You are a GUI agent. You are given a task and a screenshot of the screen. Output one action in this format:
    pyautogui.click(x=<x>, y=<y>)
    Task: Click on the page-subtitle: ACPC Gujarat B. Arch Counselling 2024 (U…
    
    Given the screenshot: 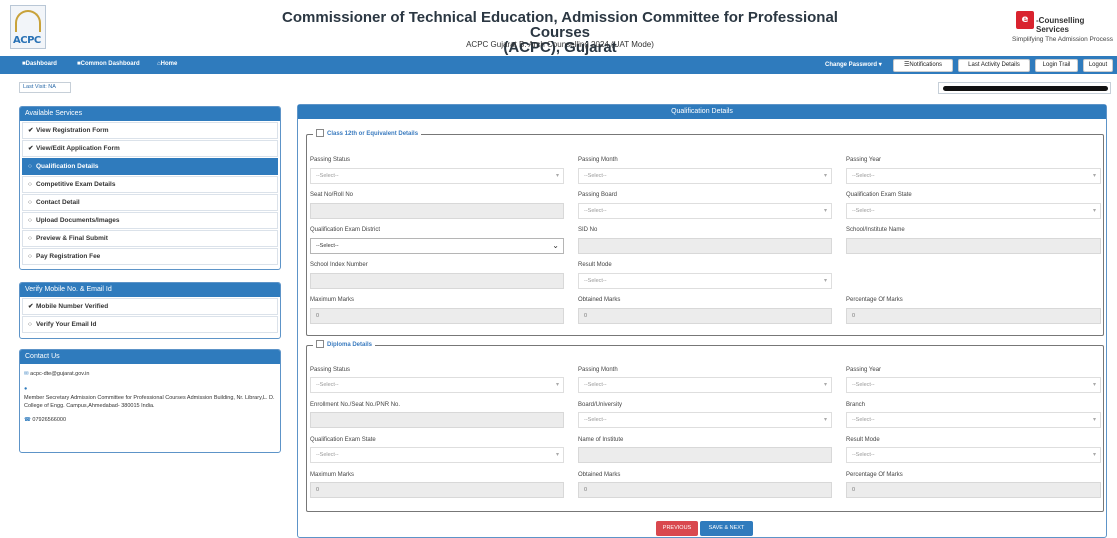 What is the action you would take?
    pyautogui.click(x=560, y=44)
    